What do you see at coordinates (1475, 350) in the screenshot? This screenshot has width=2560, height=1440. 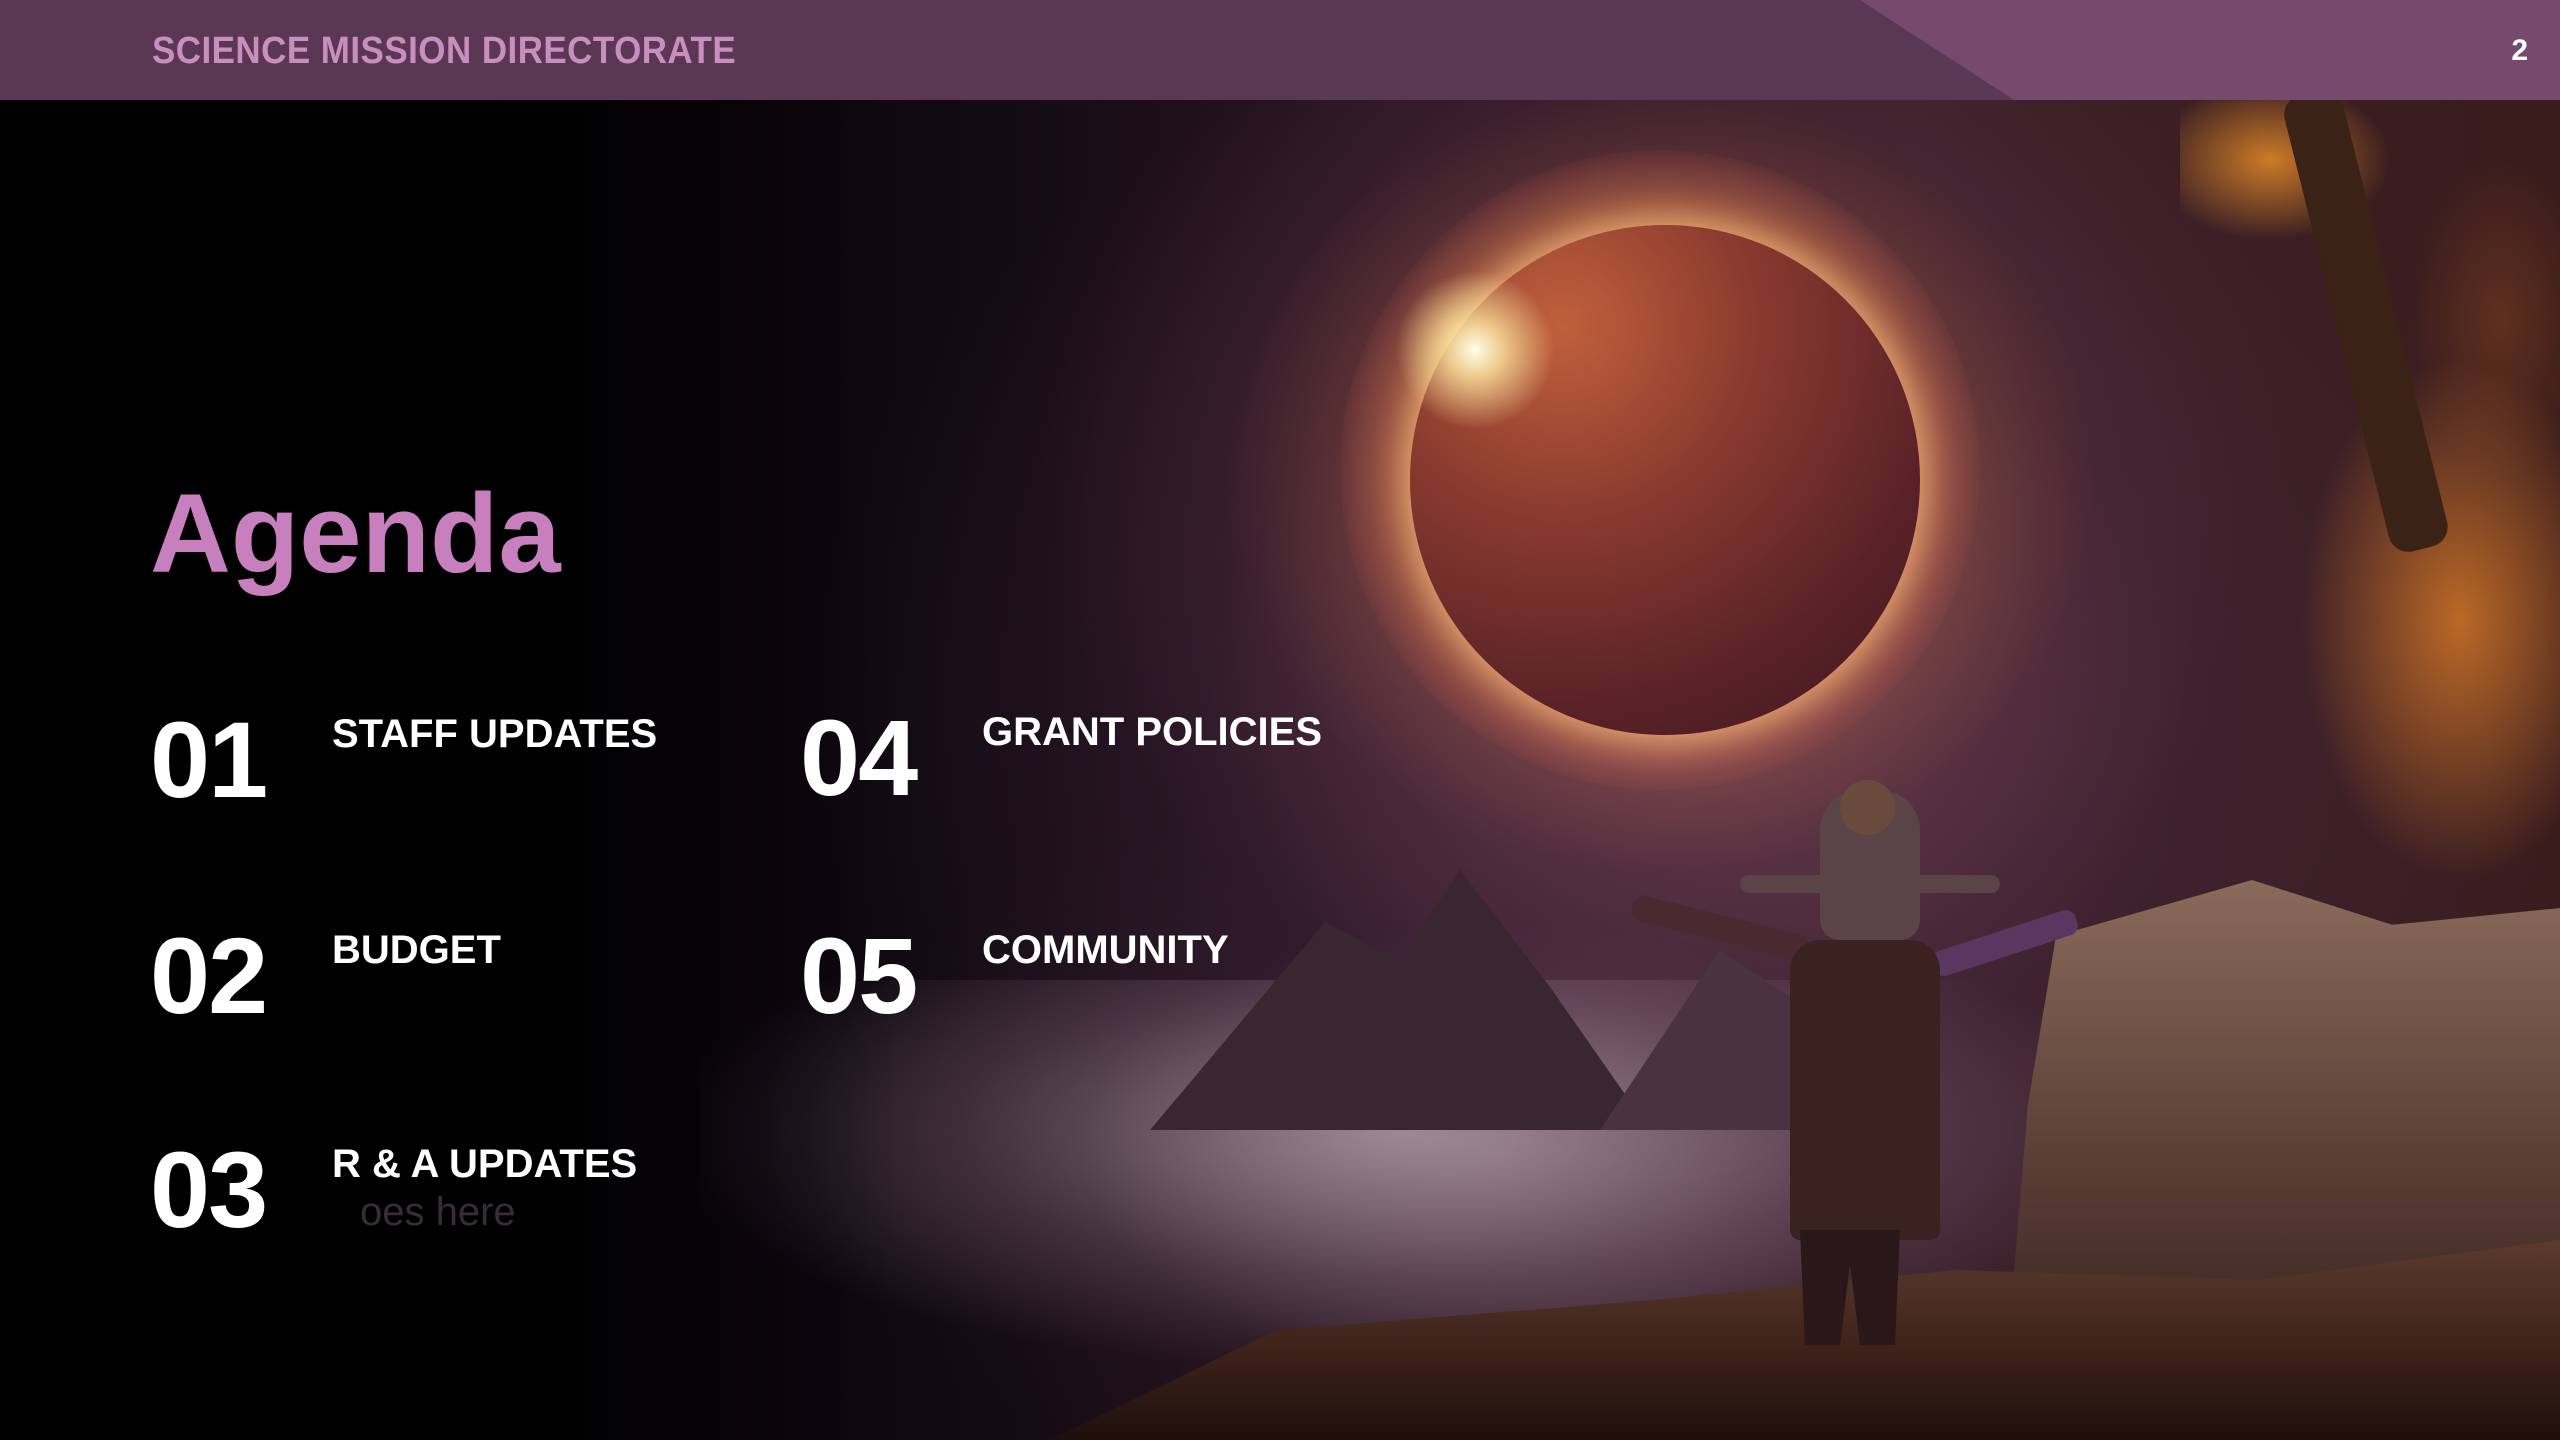 I see `sun-flare` at bounding box center [1475, 350].